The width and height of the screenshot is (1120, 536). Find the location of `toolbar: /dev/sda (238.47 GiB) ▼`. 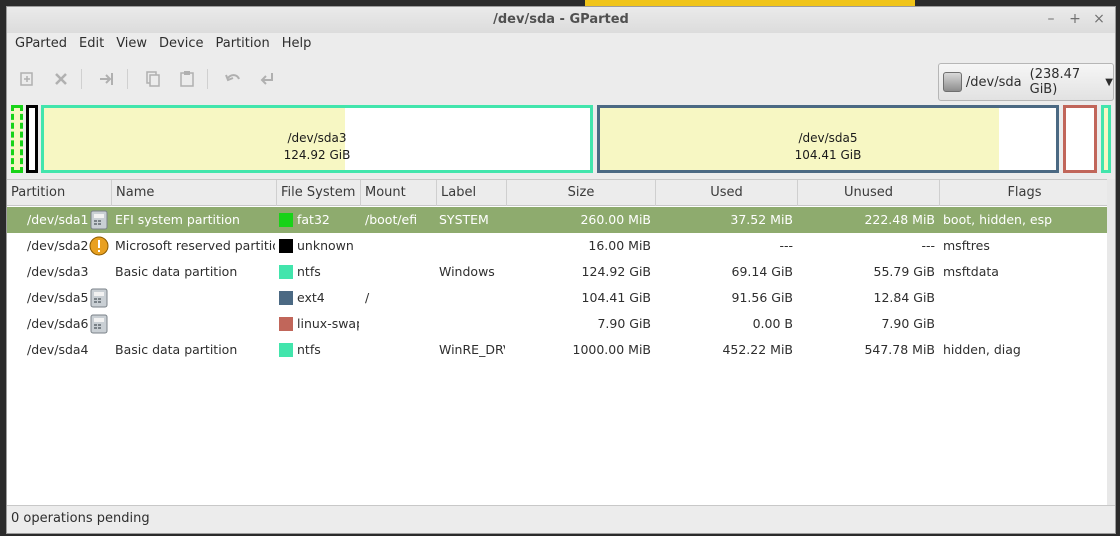

toolbar: /dev/sda (238.47 GiB) ▼ is located at coordinates (561, 78).